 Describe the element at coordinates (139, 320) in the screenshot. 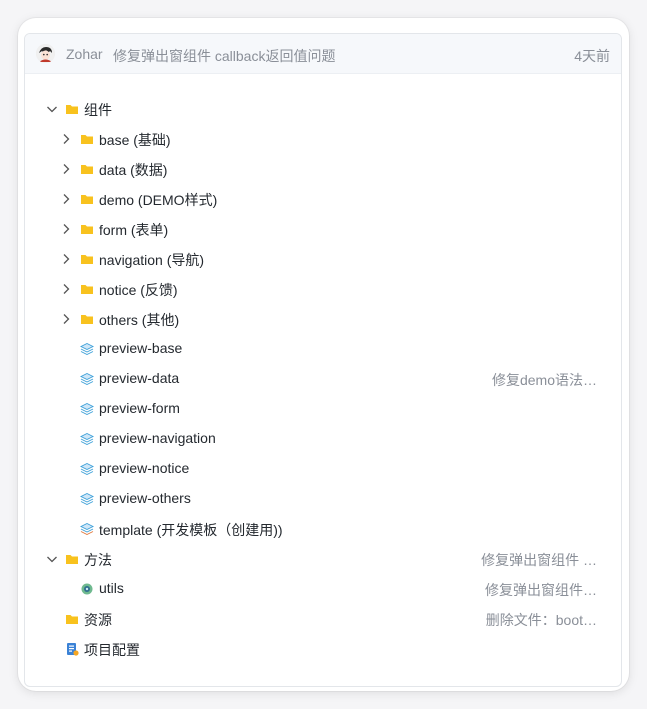

I see `tree-item-label: others (其他)` at that location.